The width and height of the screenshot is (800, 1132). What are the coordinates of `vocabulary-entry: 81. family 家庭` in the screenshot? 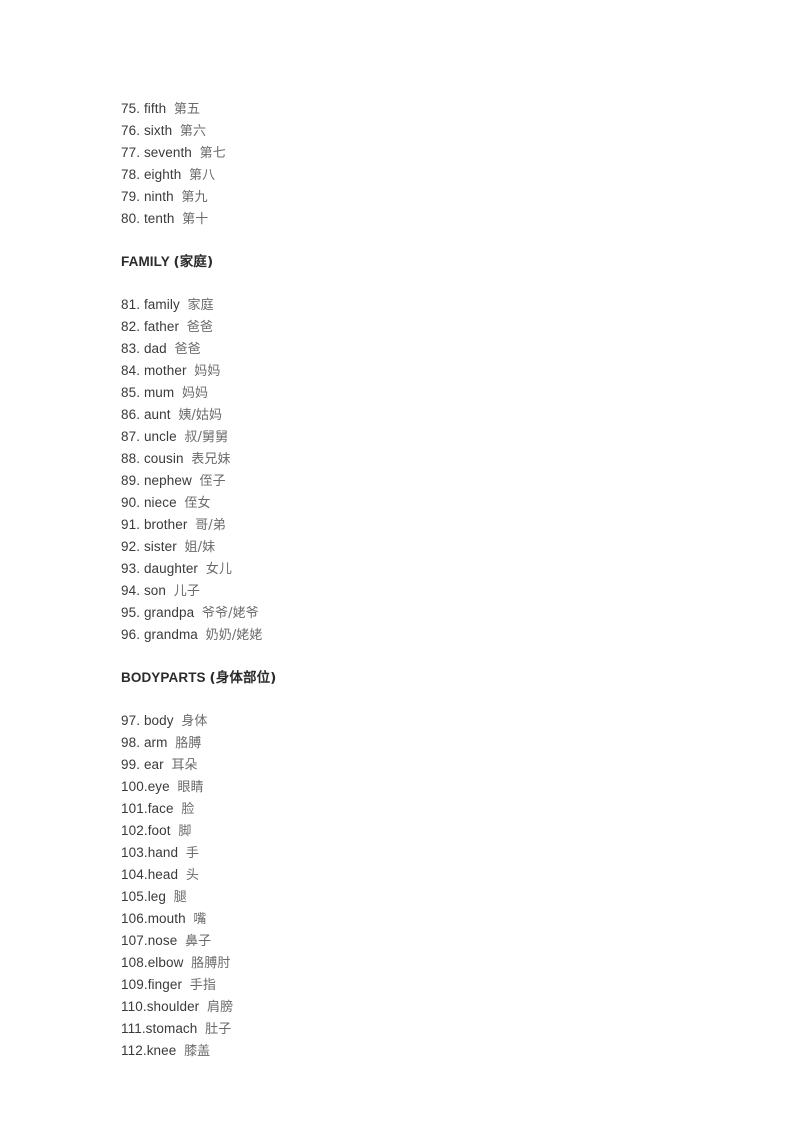 It's located at (421, 305).